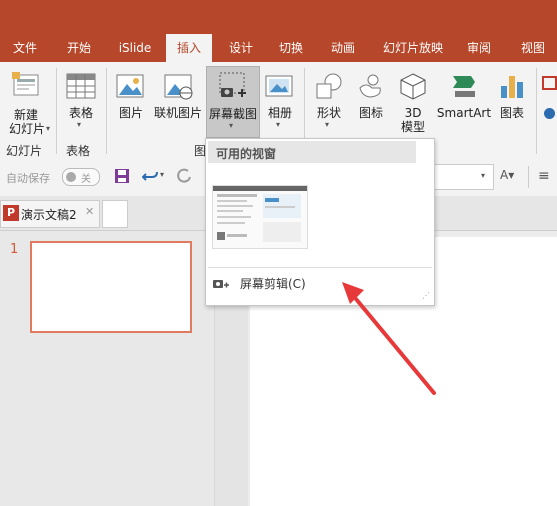 The height and width of the screenshot is (506, 557). Describe the element at coordinates (26, 129) in the screenshot. I see `new-slide-label-2: 幻灯片` at that location.